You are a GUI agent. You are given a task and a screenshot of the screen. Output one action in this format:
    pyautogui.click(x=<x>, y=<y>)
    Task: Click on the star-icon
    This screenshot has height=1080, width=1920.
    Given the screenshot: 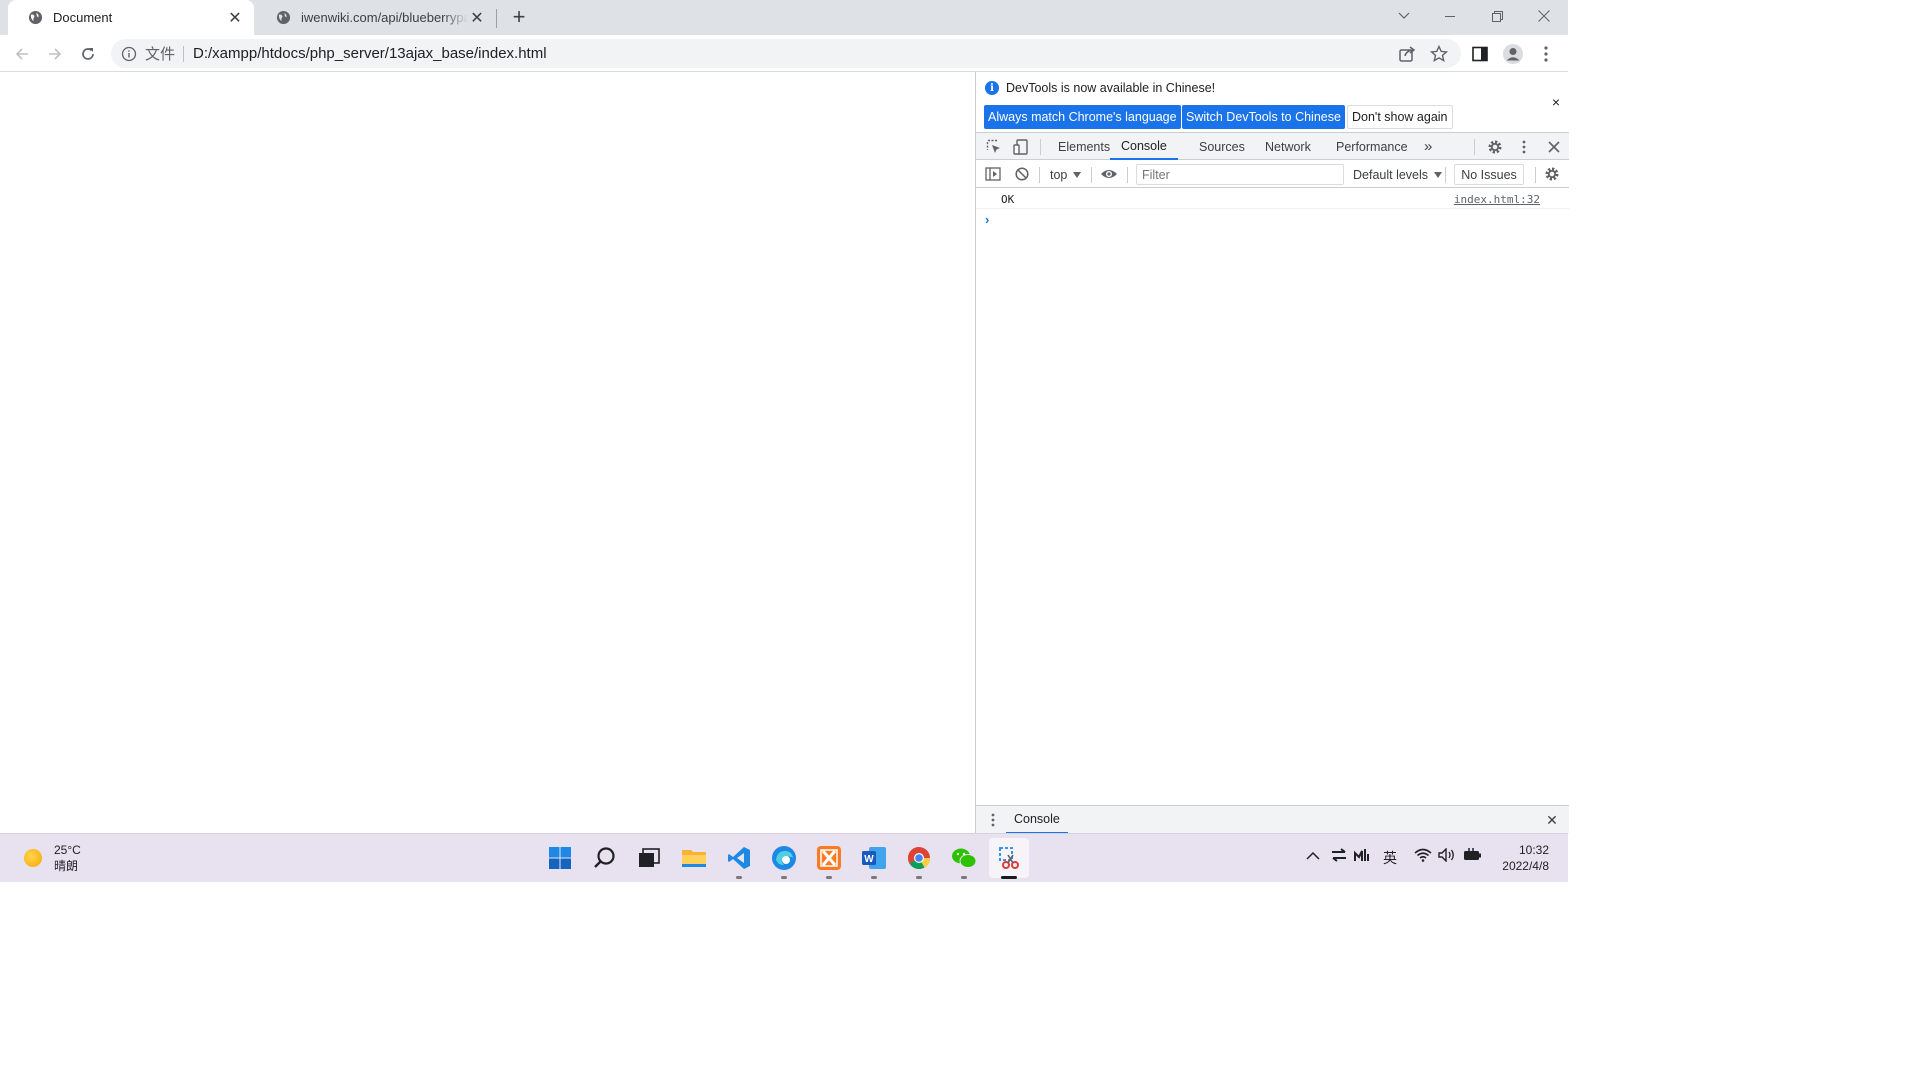 What is the action you would take?
    pyautogui.click(x=1439, y=54)
    